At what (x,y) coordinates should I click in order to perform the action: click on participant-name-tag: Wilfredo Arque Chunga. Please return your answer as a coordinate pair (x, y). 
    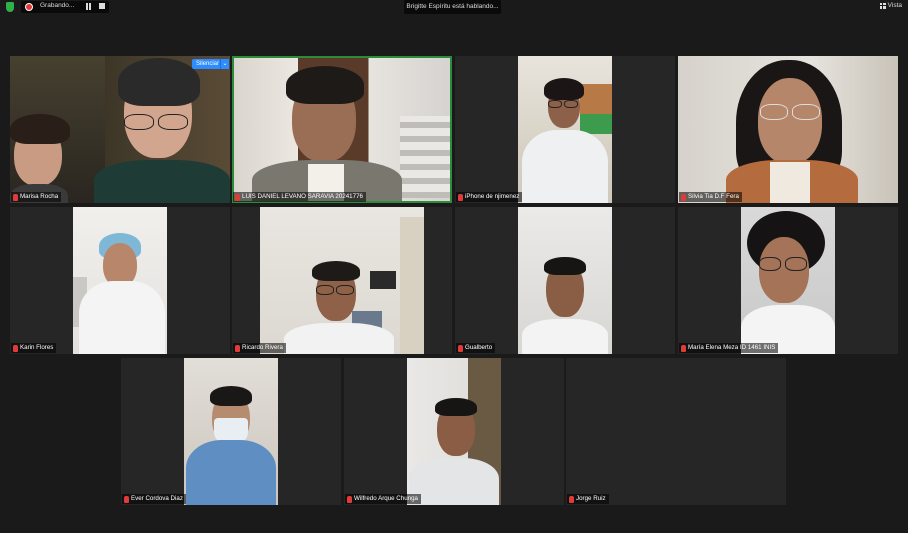
    Looking at the image, I should click on (383, 499).